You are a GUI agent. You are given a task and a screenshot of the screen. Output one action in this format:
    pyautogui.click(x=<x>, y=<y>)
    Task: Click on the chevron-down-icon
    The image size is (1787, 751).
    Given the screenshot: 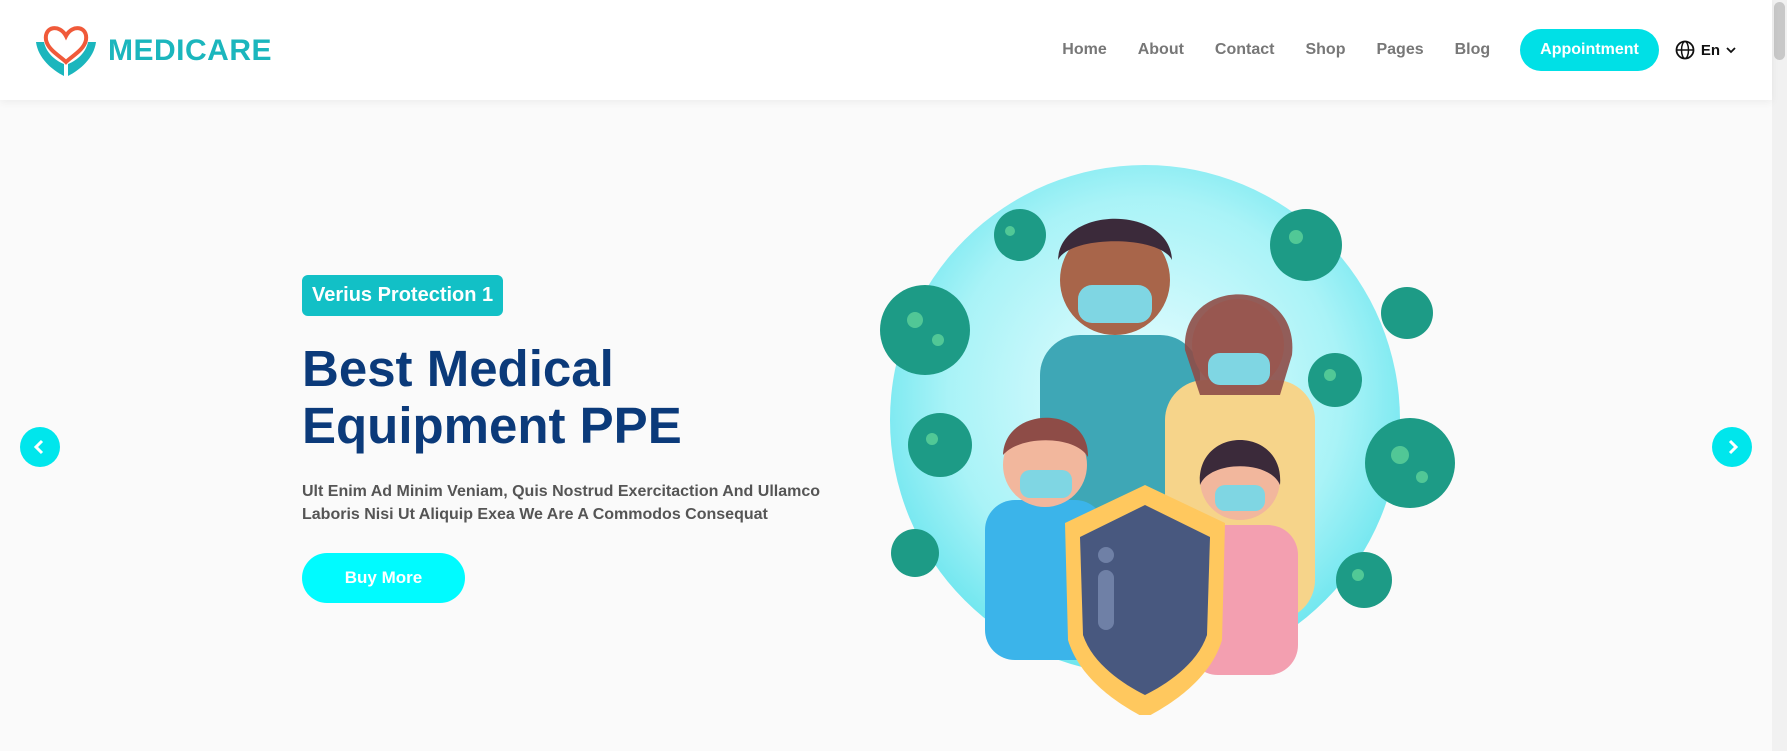 What is the action you would take?
    pyautogui.click(x=1731, y=50)
    